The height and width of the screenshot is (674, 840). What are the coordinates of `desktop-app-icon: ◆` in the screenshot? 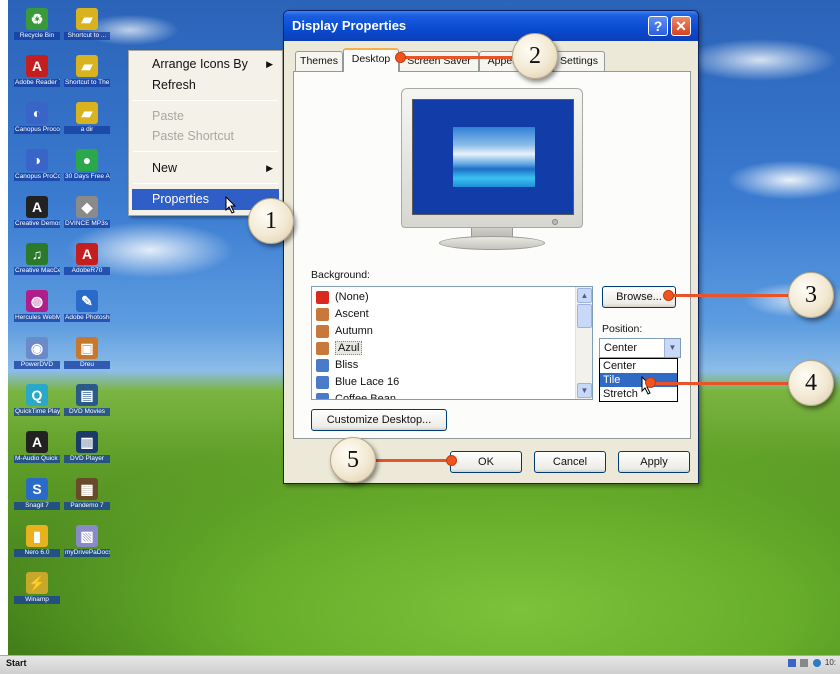 It's located at (87, 207).